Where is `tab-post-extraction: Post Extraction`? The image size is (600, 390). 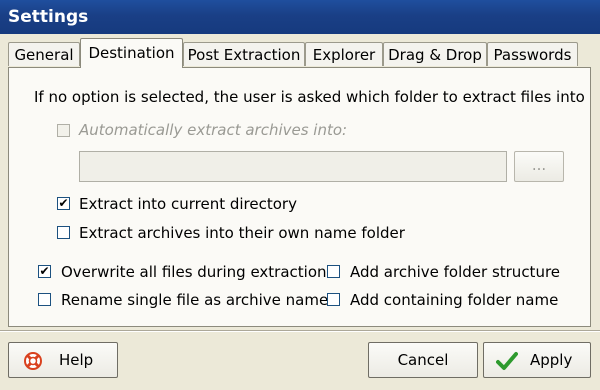
tab-post-extraction: Post Extraction is located at coordinates (244, 54).